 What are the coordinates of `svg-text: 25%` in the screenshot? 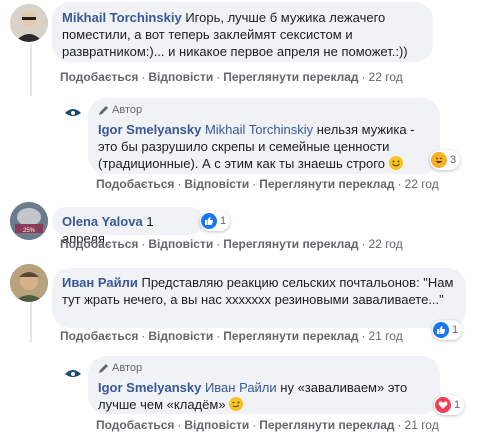 It's located at (29, 231).